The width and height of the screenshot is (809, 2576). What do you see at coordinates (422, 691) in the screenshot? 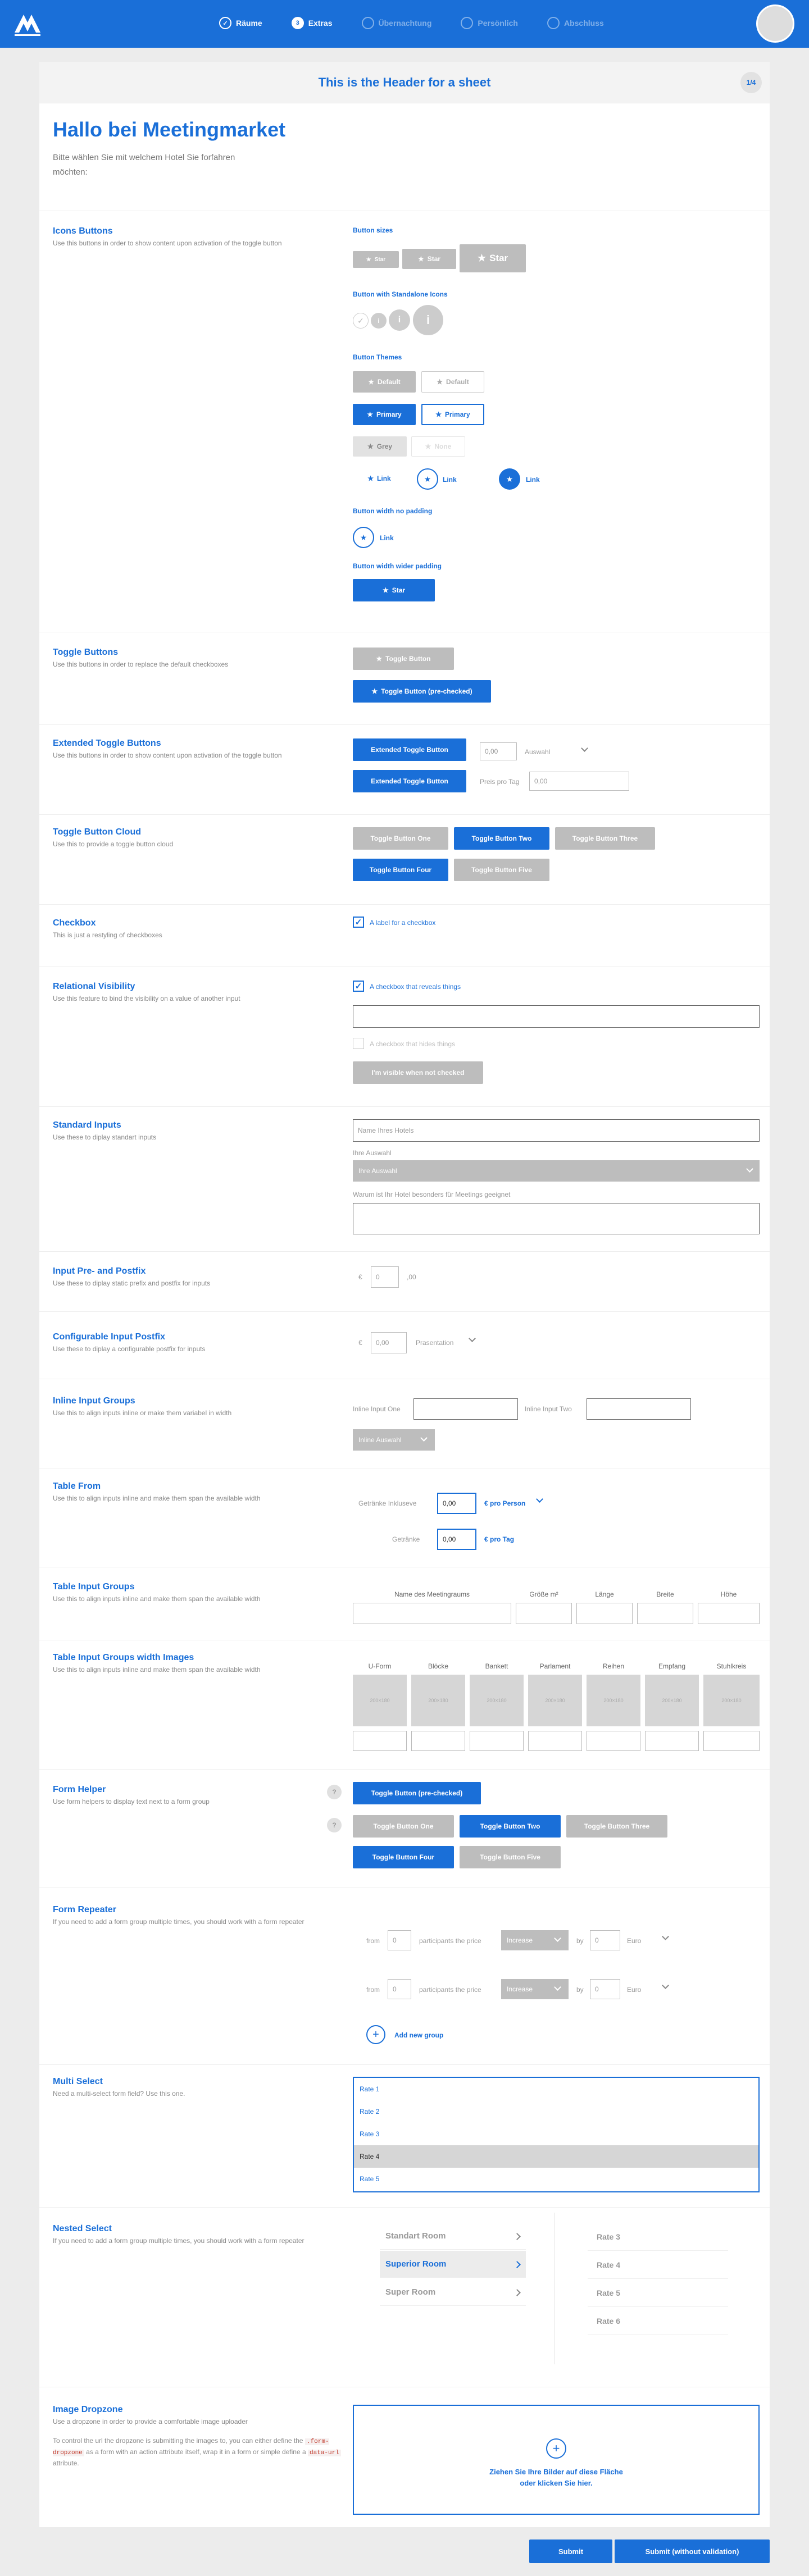
I see `toggle-button-prechecked: ★ Toggle Button (pre-checked)` at bounding box center [422, 691].